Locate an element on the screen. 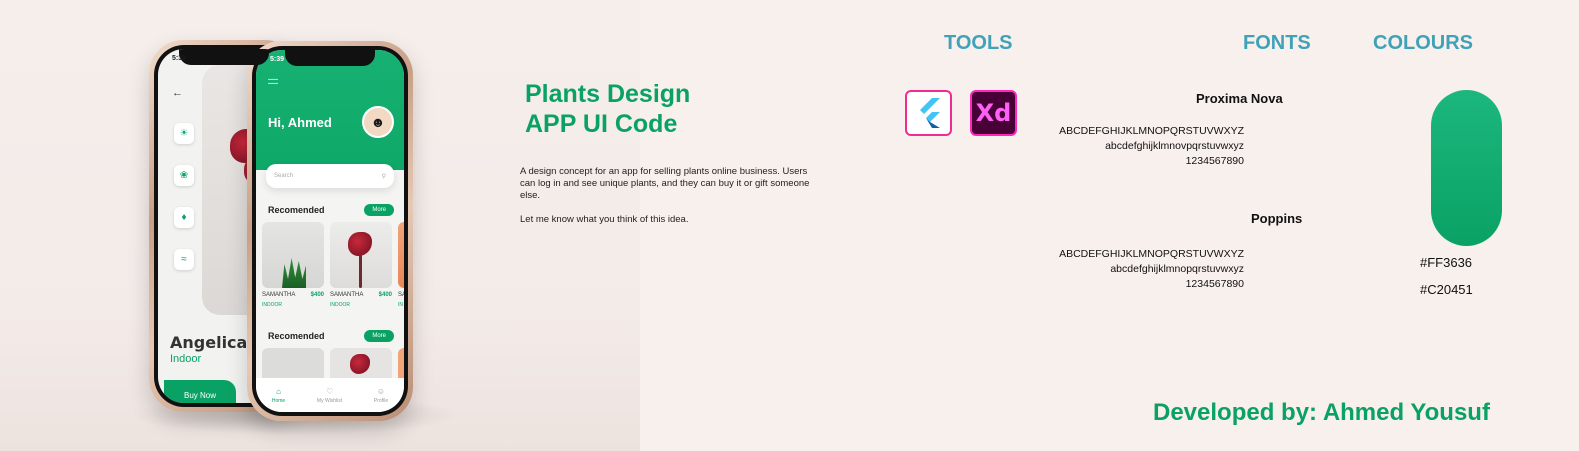 The width and height of the screenshot is (1579, 451). headline-line-2: APP UI Code is located at coordinates (601, 124).